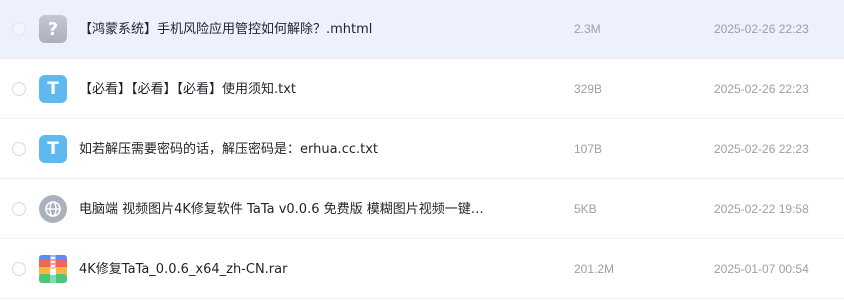 This screenshot has width=844, height=300. I want to click on globe-icon, so click(53, 209).